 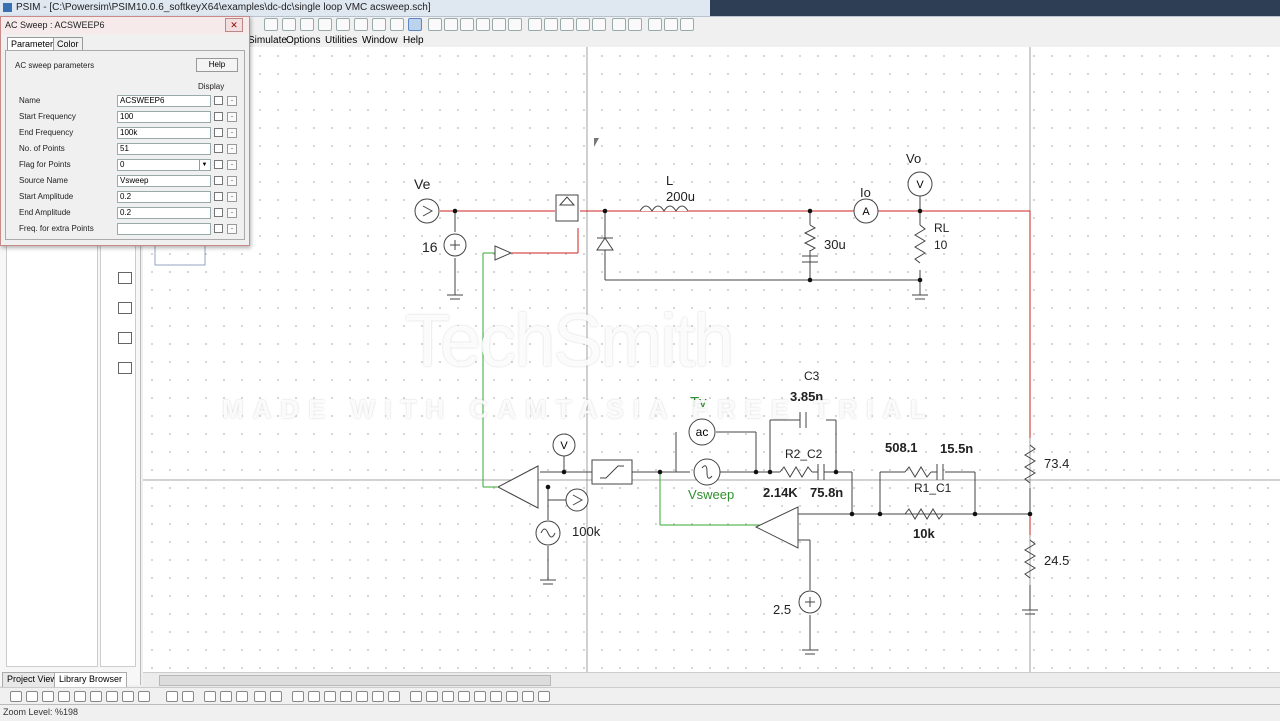 What do you see at coordinates (46, 132) in the screenshot?
I see `param-label: End Frequency` at bounding box center [46, 132].